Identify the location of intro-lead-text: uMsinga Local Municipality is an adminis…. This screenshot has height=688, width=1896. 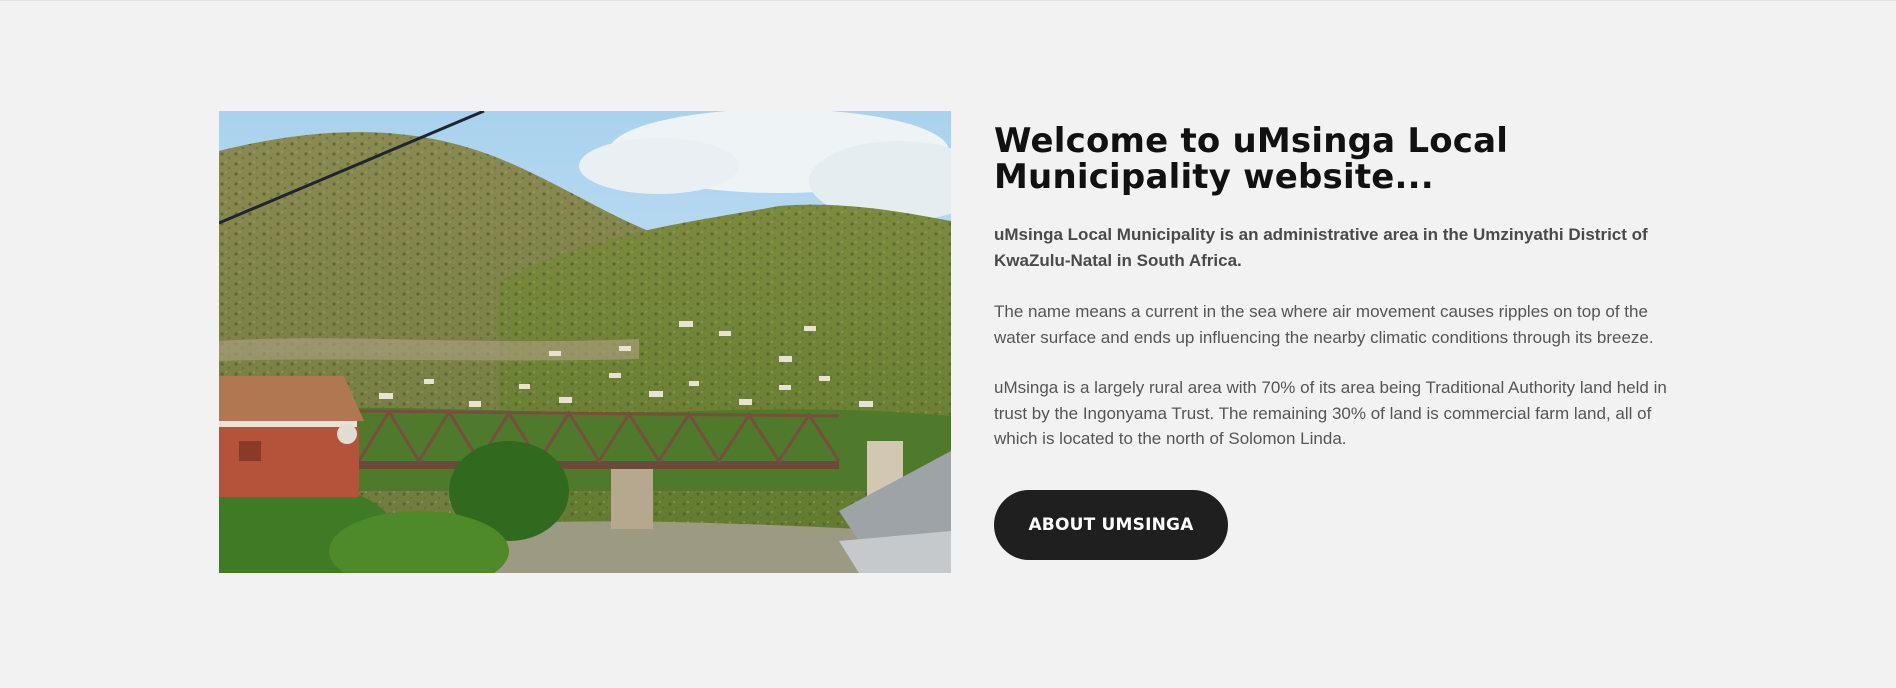
(1321, 247).